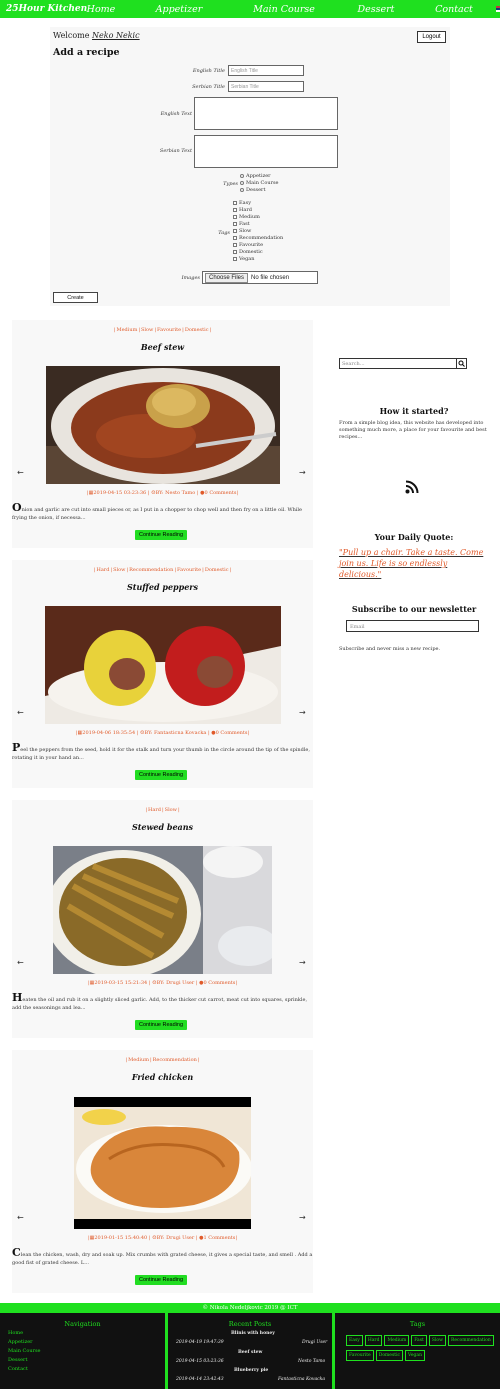 Image resolution: width=500 pixels, height=1389 pixels. I want to click on tag-fast-checkbox: Fast, so click(241, 224).